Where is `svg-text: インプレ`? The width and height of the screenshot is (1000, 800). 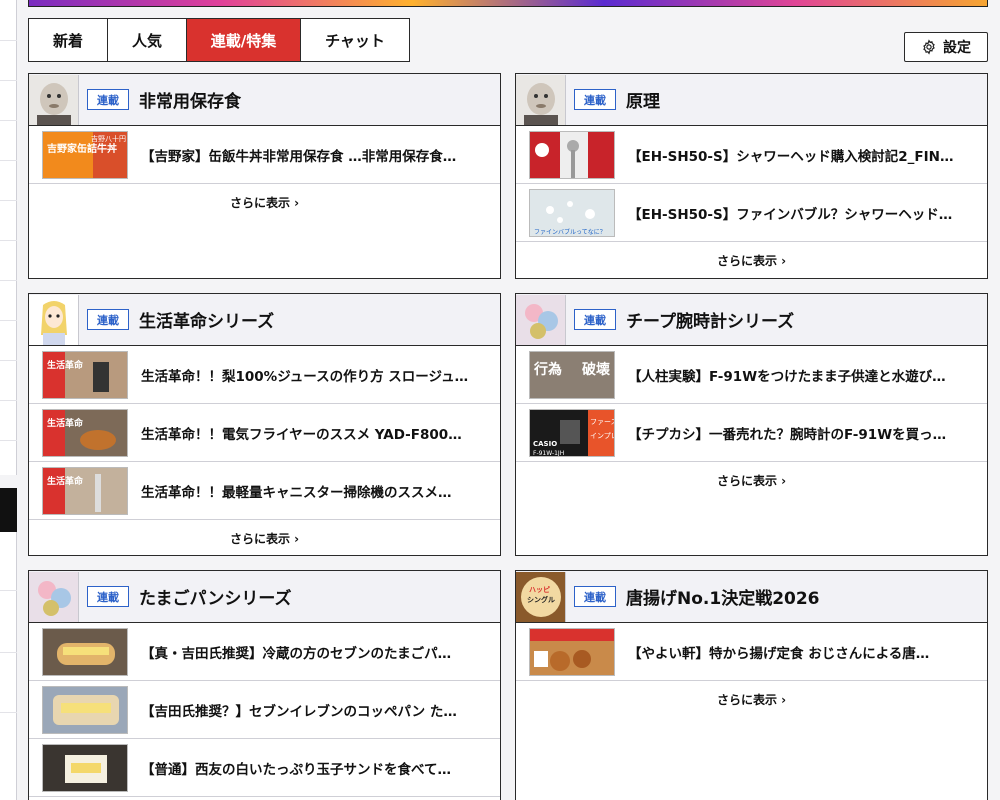 svg-text: インプレ is located at coordinates (602, 436).